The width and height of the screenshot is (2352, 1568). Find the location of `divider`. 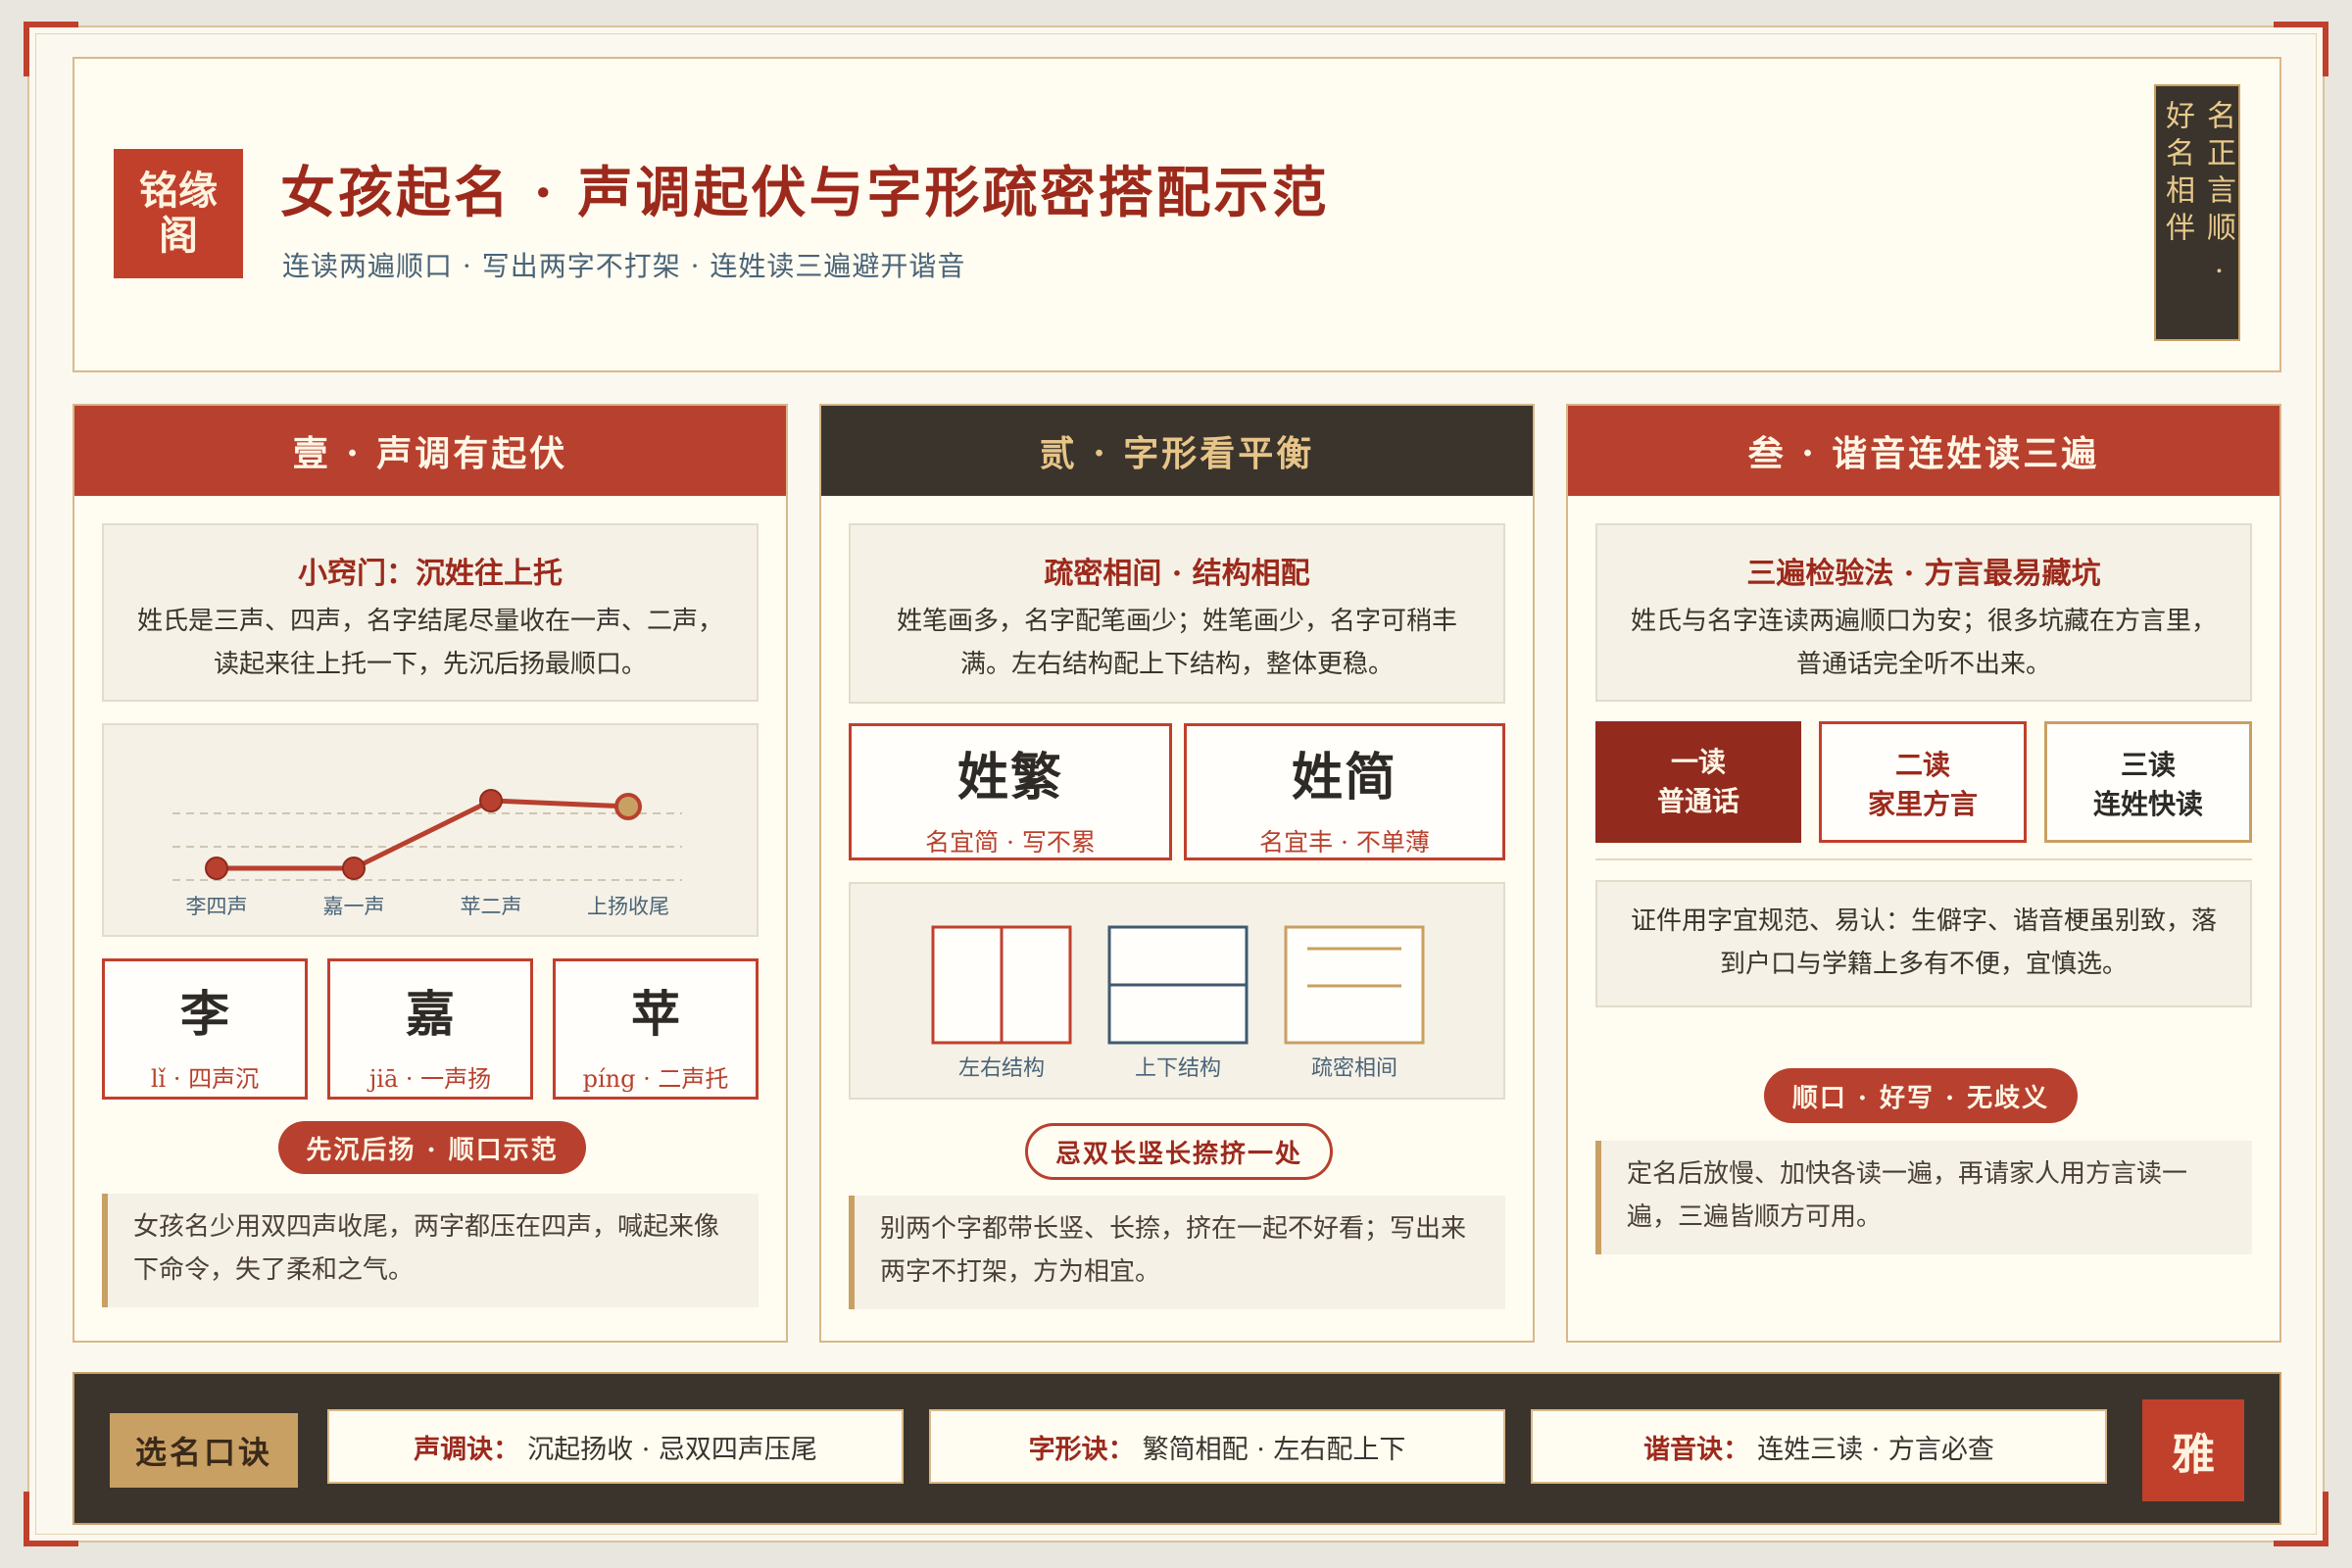

divider is located at coordinates (1923, 859).